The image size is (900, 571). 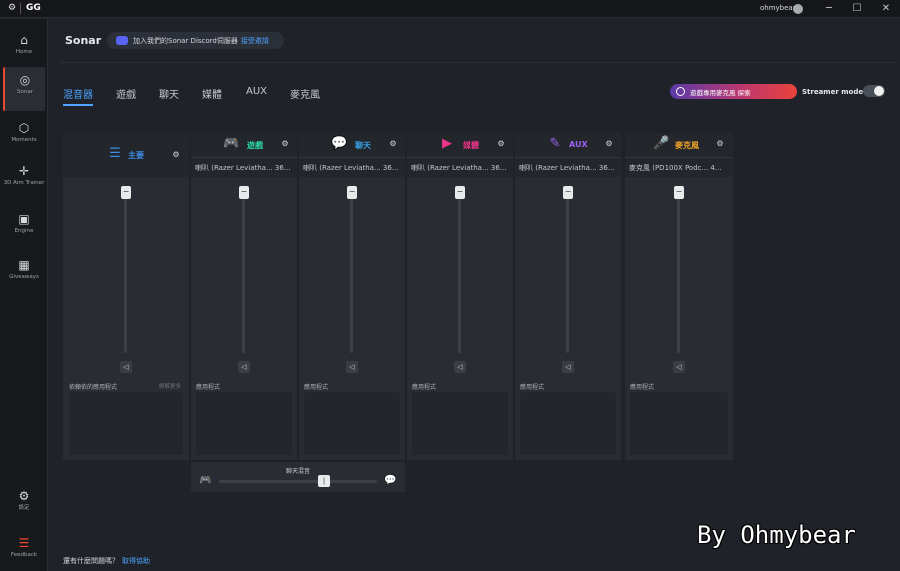 I want to click on channel-header: ☰ 主要 ⚙, so click(x=126, y=155).